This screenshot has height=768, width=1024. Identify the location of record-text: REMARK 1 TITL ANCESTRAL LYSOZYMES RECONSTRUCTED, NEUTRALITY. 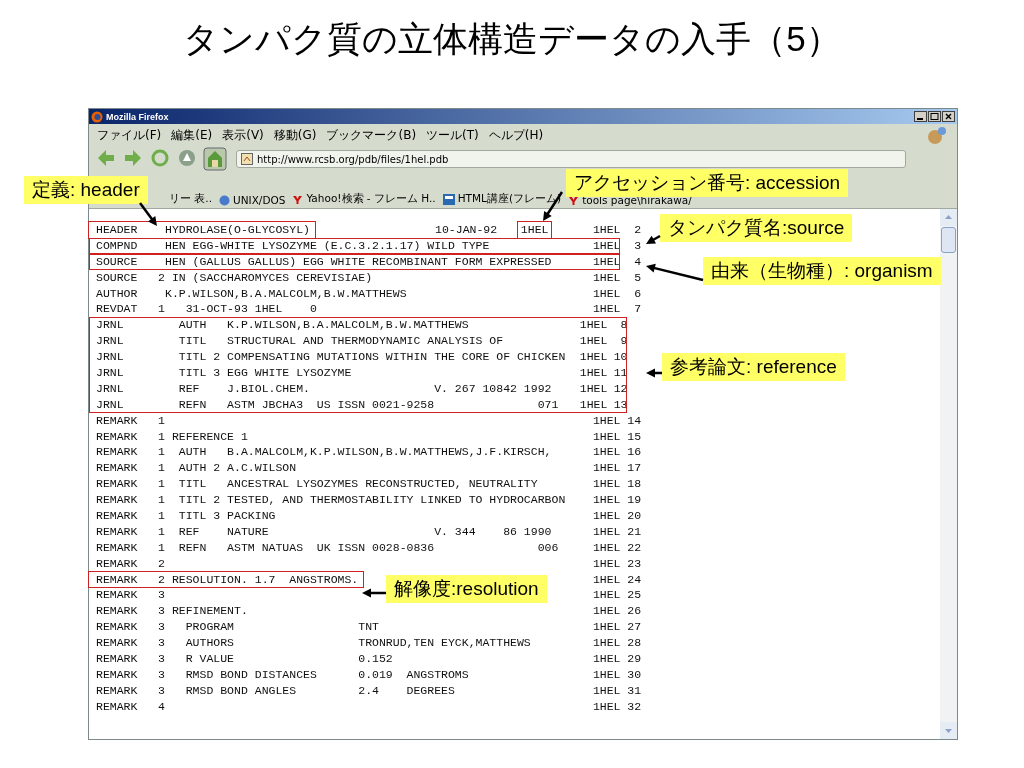
(317, 484).